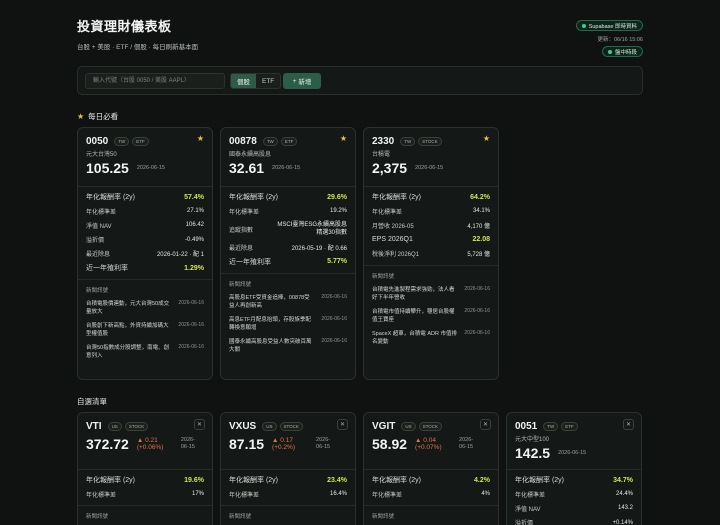 The image size is (720, 525). Describe the element at coordinates (97, 141) in the screenshot. I see `card-symbol: 0050` at that location.